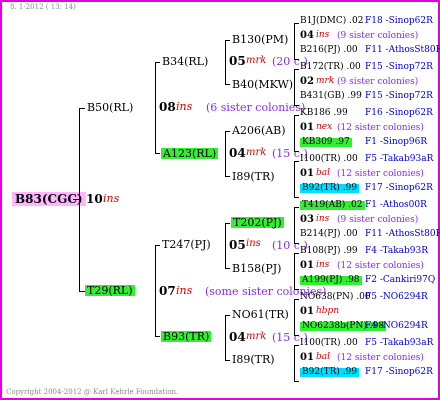  I want to click on gen4-year-3: 01, so click(307, 127).